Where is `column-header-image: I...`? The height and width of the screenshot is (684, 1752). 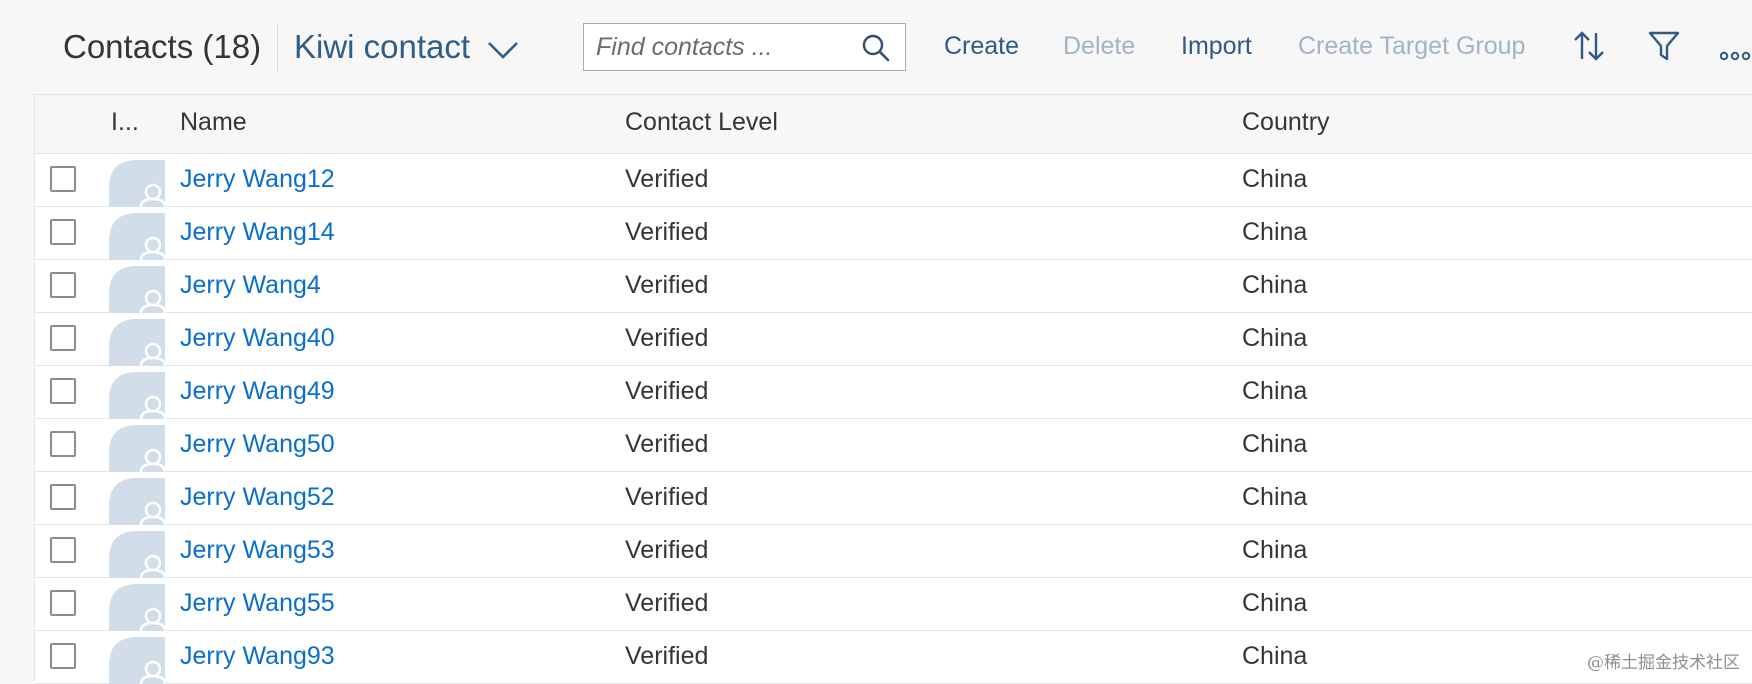
column-header-image: I... is located at coordinates (125, 122).